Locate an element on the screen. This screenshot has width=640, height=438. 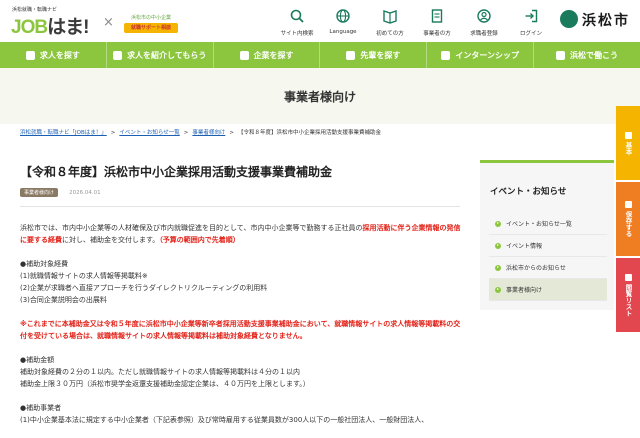
page-title: 事業者様向け is located at coordinates (319, 97).